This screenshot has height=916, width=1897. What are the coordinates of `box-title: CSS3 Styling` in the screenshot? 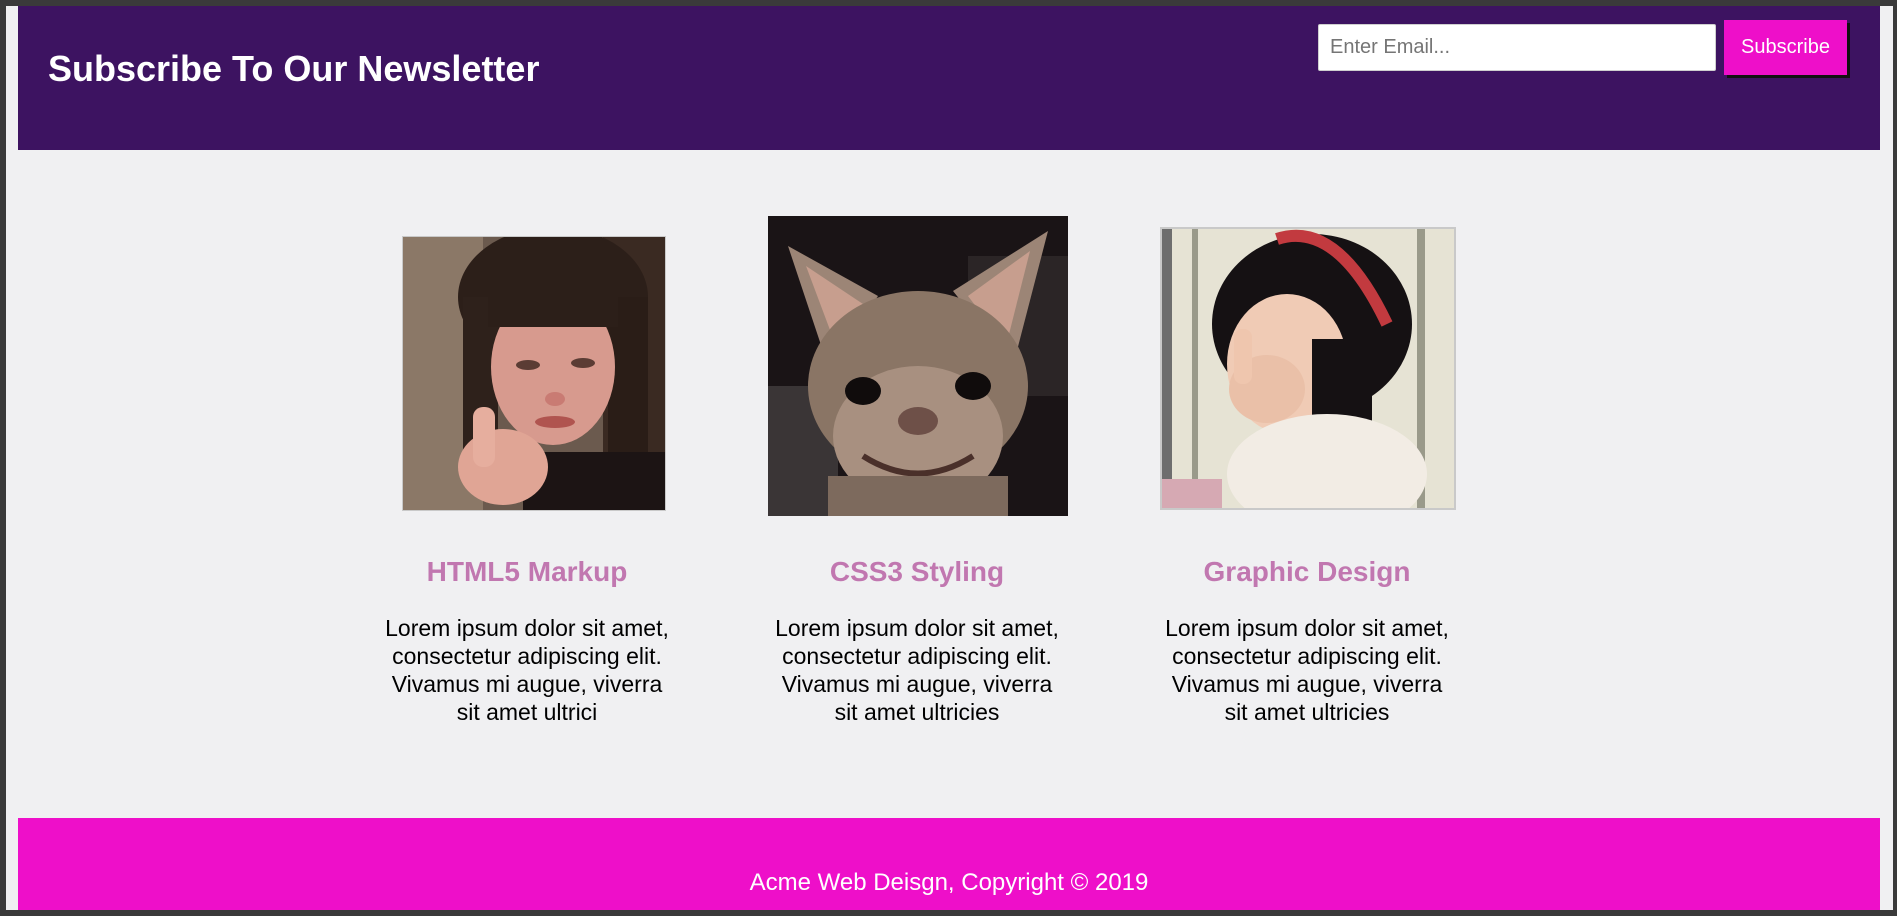 It's located at (917, 571).